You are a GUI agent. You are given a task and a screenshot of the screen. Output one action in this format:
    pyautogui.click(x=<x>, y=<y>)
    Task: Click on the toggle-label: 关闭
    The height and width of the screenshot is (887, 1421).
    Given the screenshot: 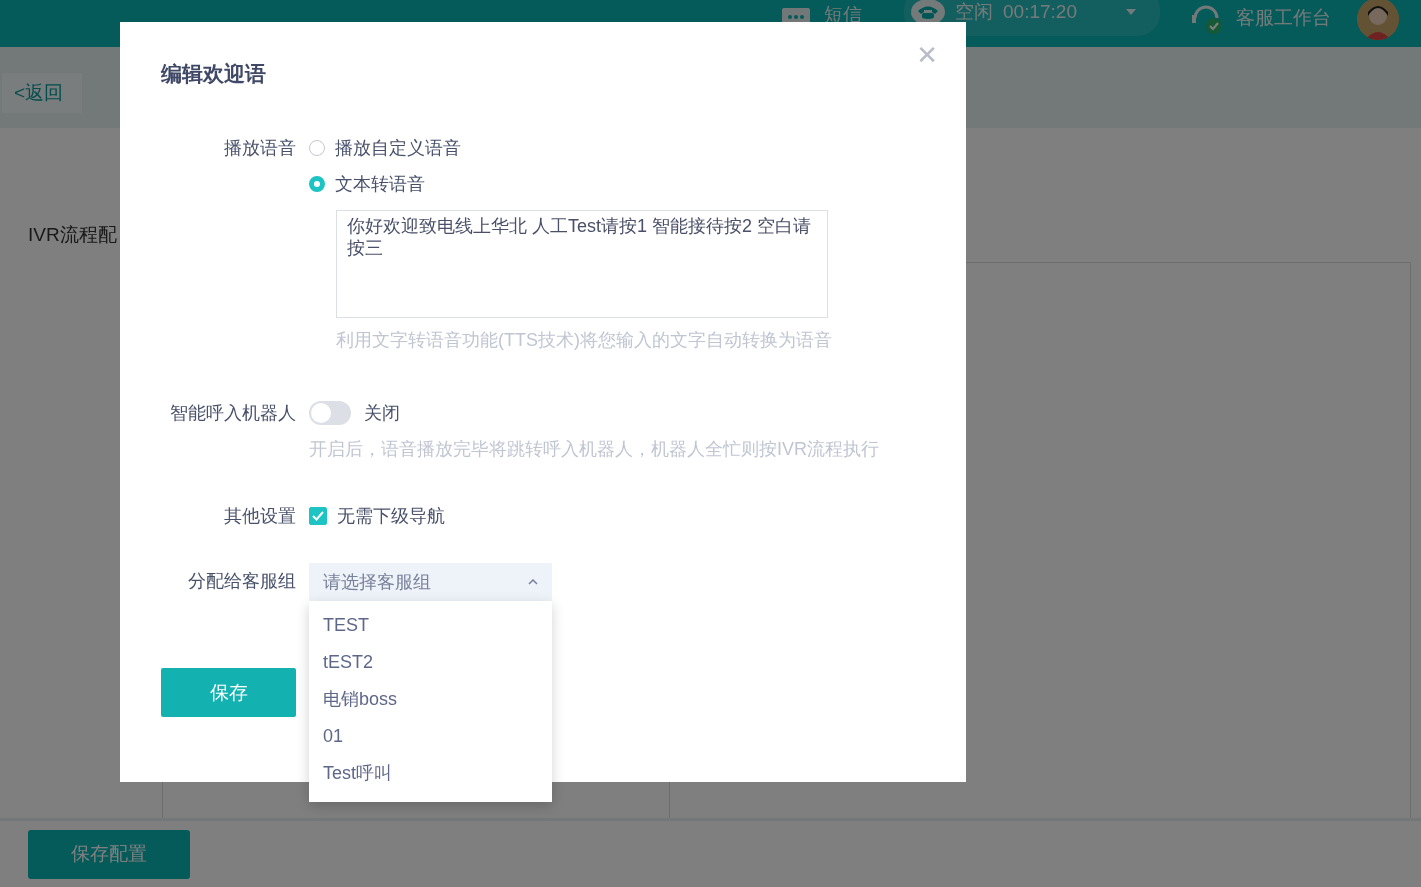 What is the action you would take?
    pyautogui.click(x=382, y=413)
    